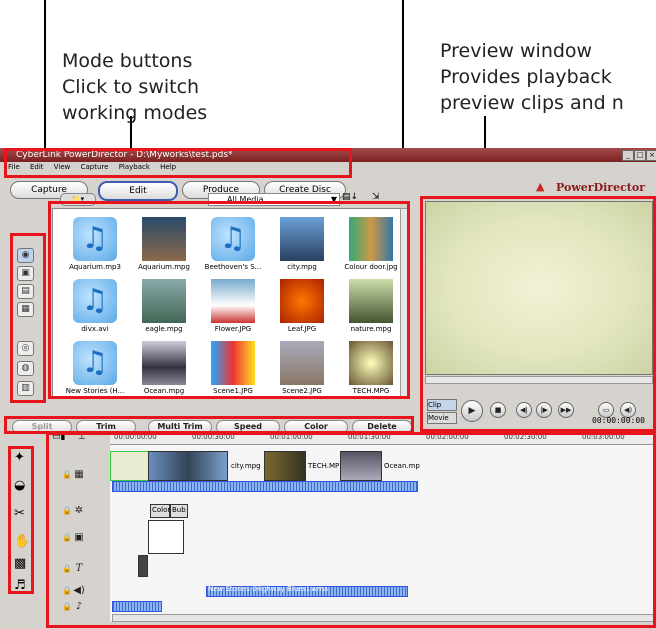 The width and height of the screenshot is (656, 629). I want to click on timeline-view-icon: ▭▮, so click(58, 437).